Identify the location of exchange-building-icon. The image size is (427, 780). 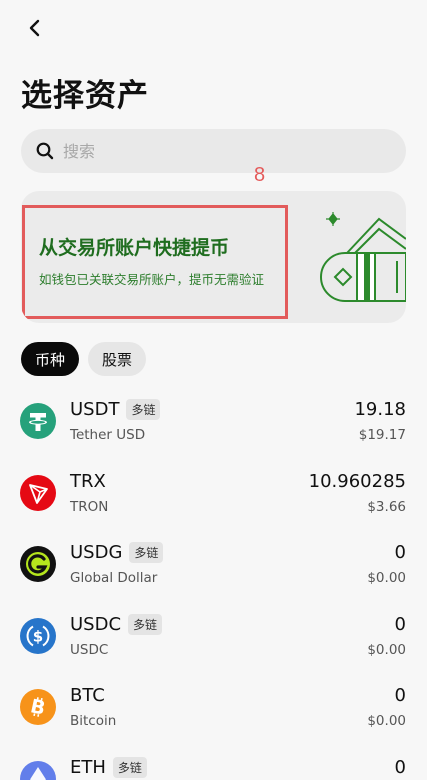
(363, 257).